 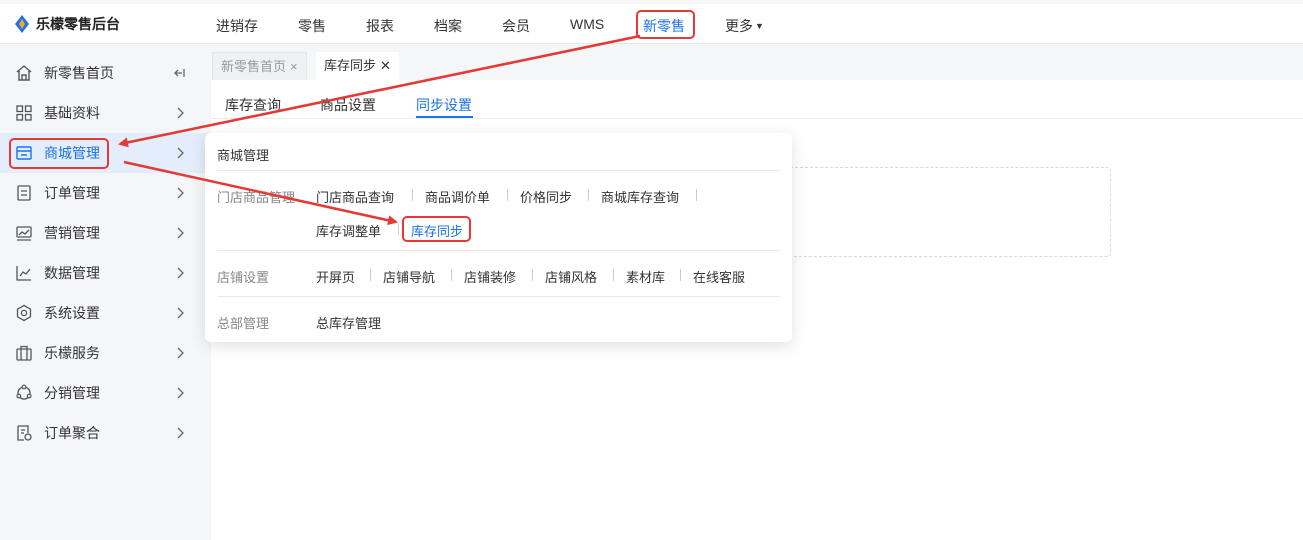 What do you see at coordinates (335, 276) in the screenshot?
I see `link-splash-page: 开屏页` at bounding box center [335, 276].